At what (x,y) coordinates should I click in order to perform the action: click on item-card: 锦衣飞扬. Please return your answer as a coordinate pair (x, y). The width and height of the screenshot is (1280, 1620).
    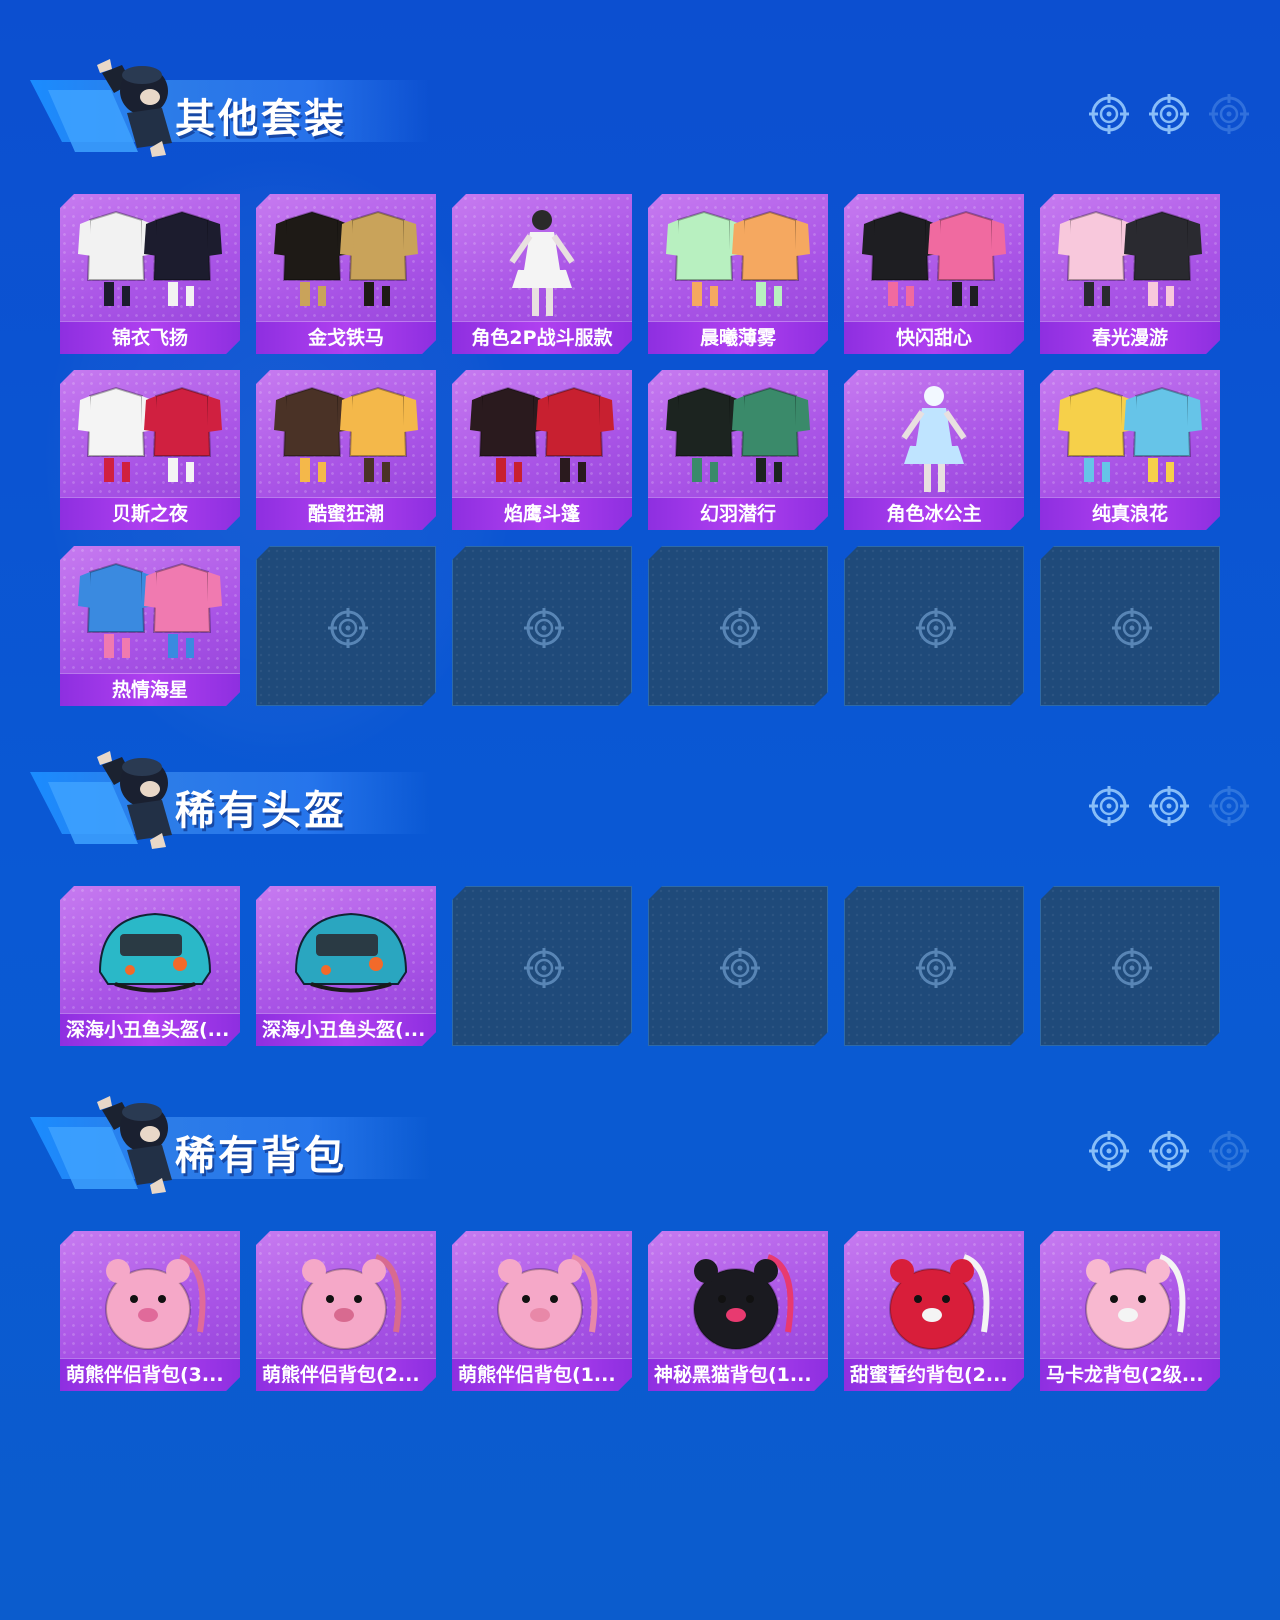
    Looking at the image, I should click on (150, 274).